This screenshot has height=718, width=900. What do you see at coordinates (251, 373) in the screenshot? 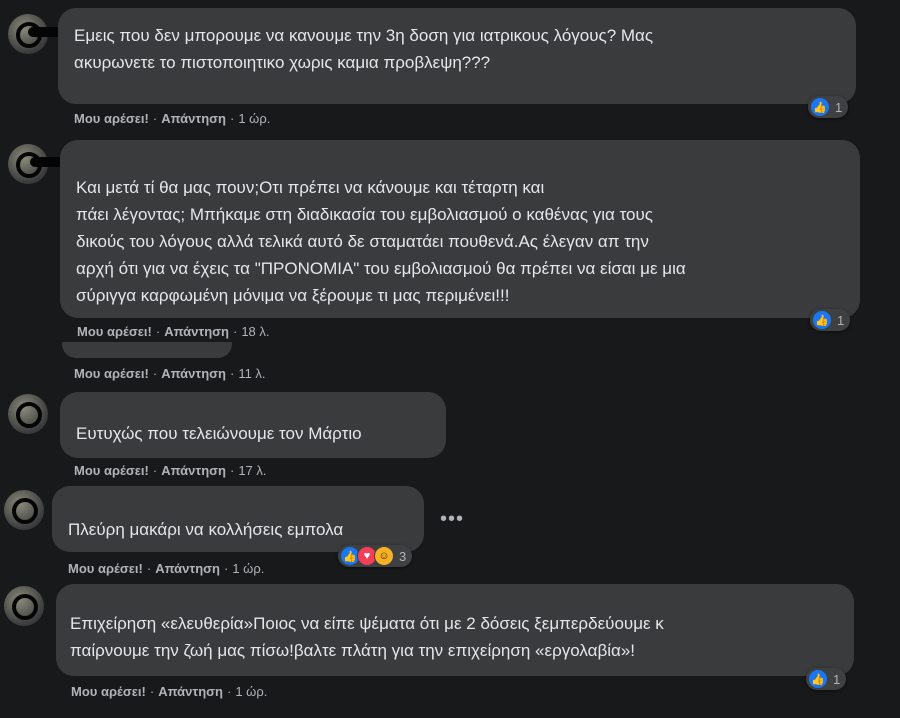
I see `timestamp: 11 λ.` at bounding box center [251, 373].